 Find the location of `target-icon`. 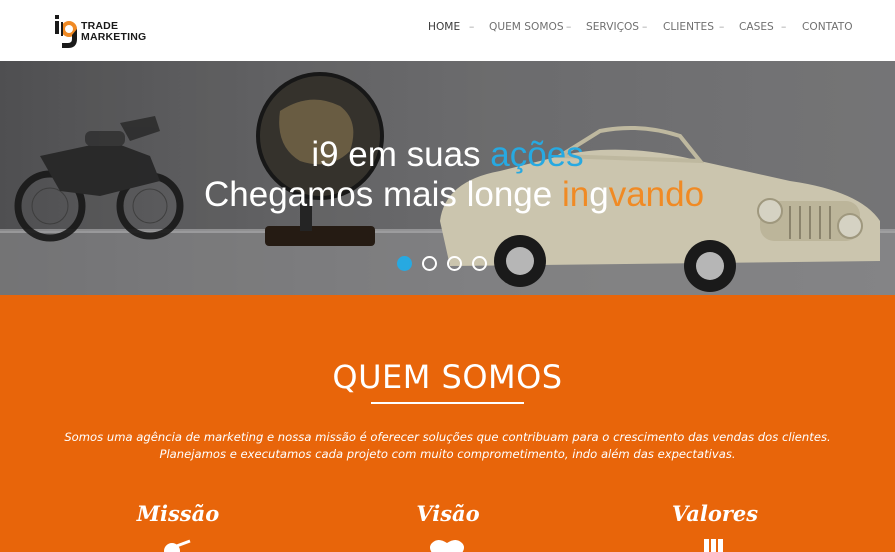

target-icon is located at coordinates (177, 545).